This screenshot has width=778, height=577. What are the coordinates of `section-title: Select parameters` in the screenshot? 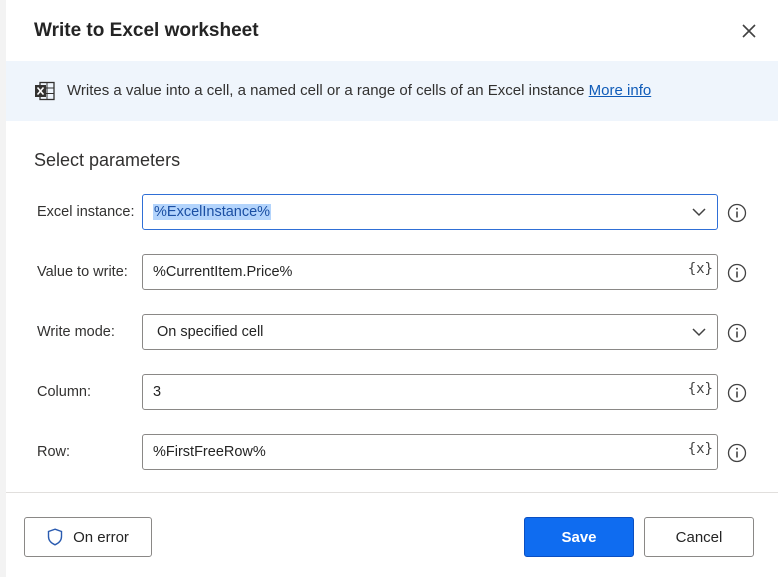 It's located at (107, 160).